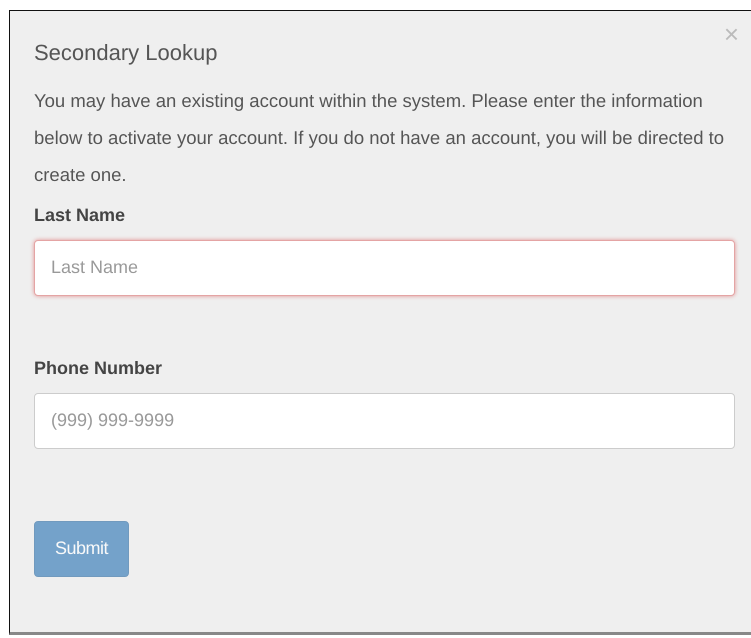 This screenshot has height=638, width=751. I want to click on dialog-message: You may have an existing account within the system. Please enter the information below to activate your account. If you do not have an account, you will be directed to create one., so click(380, 137).